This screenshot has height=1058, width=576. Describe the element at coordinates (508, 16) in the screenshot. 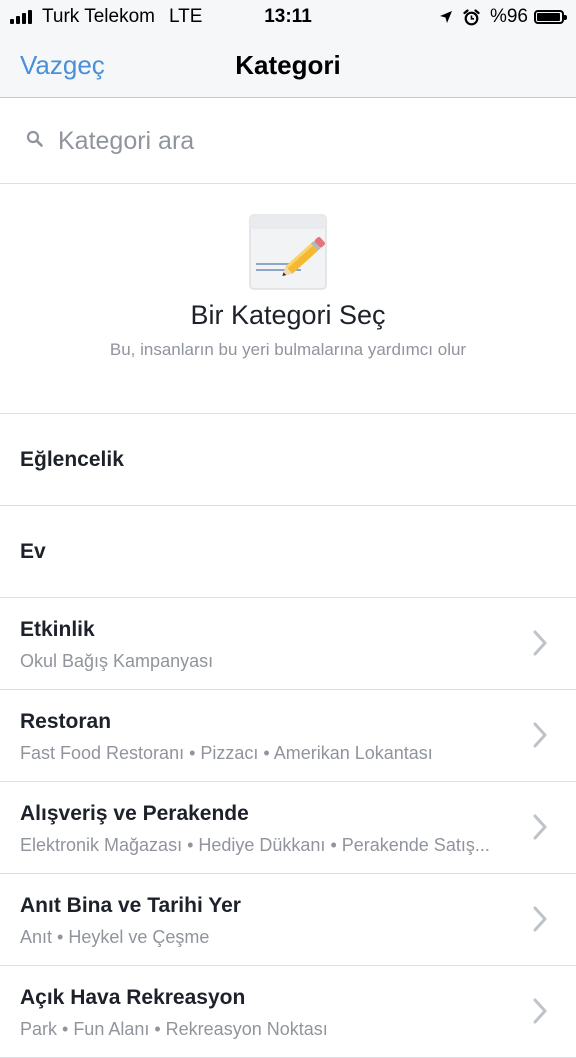

I see `battery-percent: %96` at that location.